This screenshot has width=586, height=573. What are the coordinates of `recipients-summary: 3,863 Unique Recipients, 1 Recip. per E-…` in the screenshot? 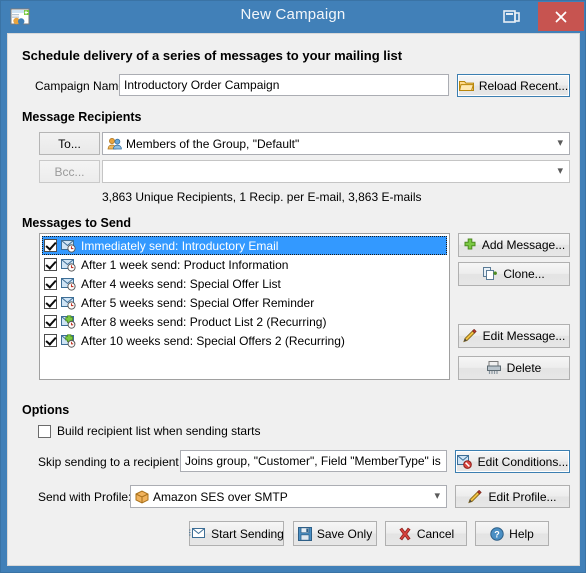 It's located at (262, 197).